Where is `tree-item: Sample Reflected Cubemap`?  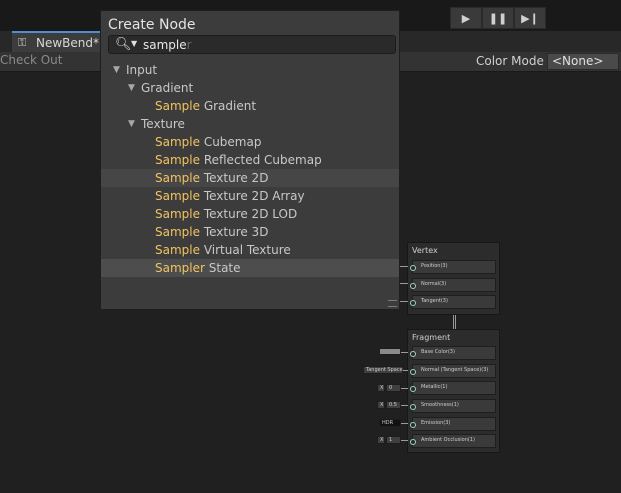 tree-item: Sample Reflected Cubemap is located at coordinates (250, 160).